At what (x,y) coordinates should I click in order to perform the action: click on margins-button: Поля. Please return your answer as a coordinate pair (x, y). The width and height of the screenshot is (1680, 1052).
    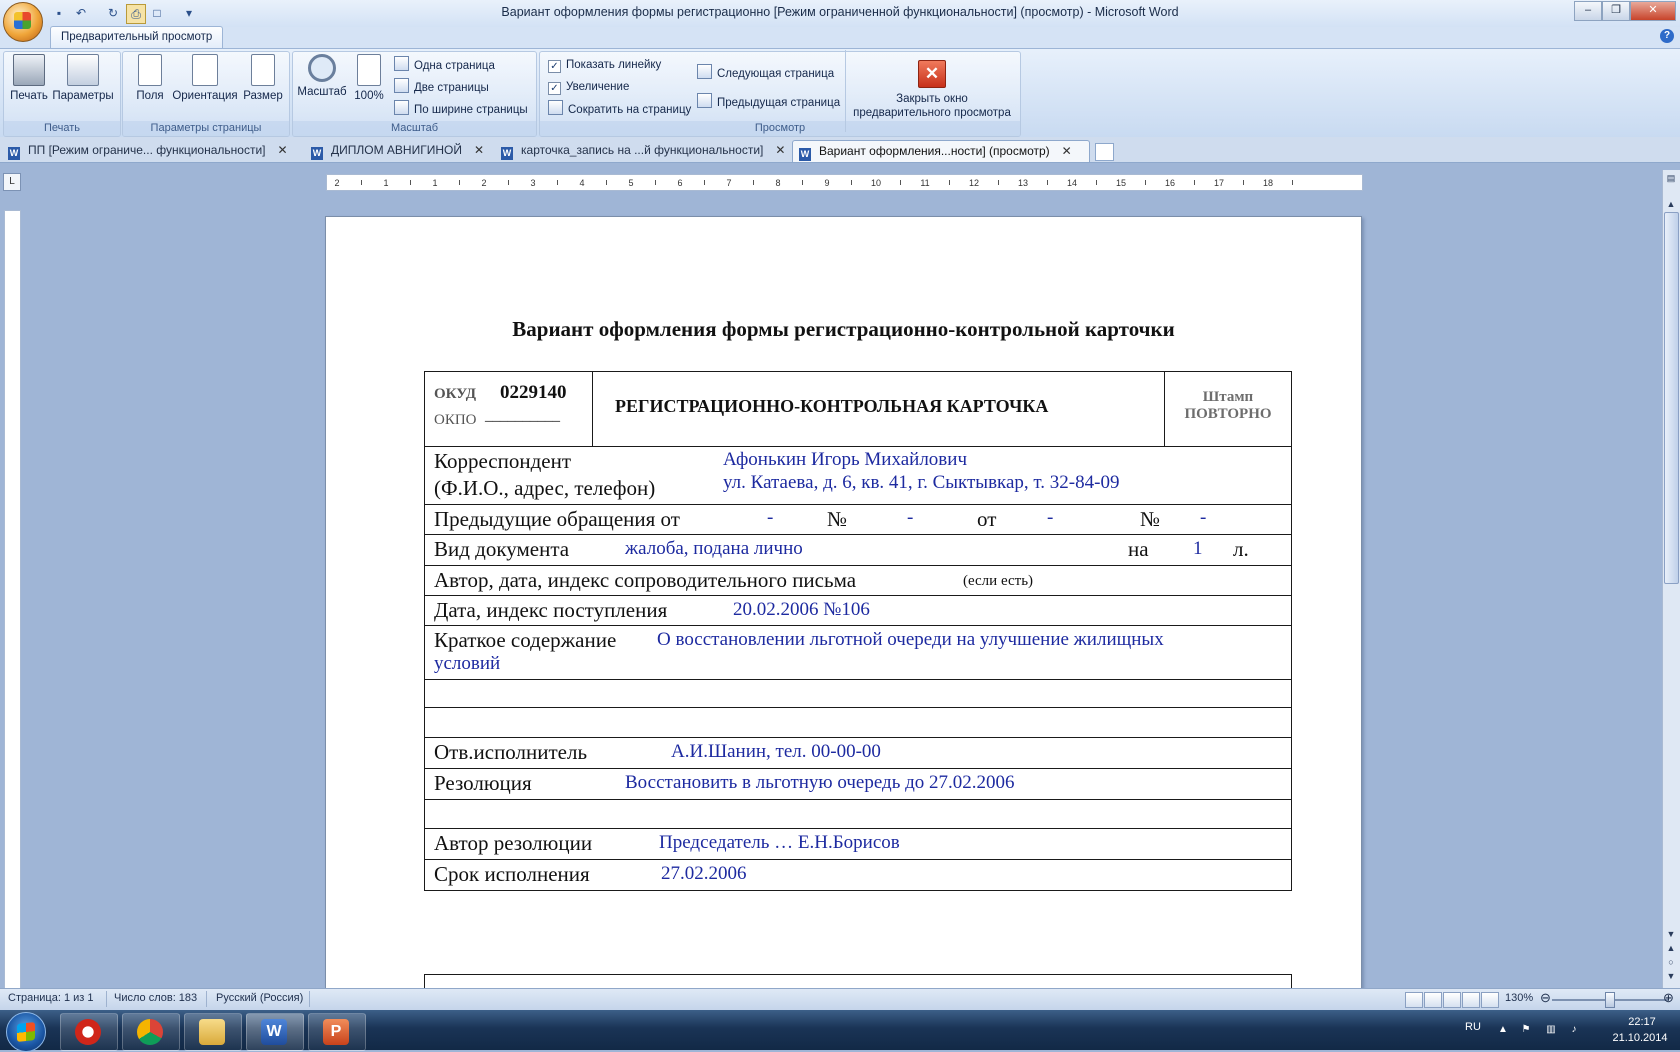
    Looking at the image, I should click on (150, 78).